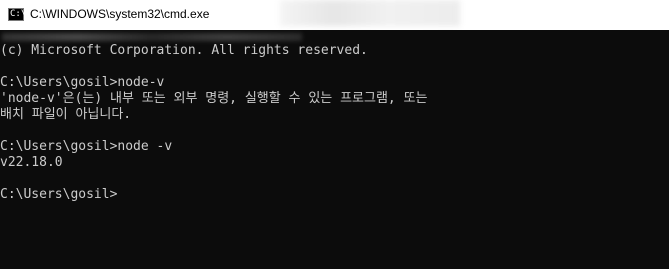 This screenshot has width=669, height=269. What do you see at coordinates (86, 146) in the screenshot?
I see `console-line: C:\Users\gosil>node -v` at bounding box center [86, 146].